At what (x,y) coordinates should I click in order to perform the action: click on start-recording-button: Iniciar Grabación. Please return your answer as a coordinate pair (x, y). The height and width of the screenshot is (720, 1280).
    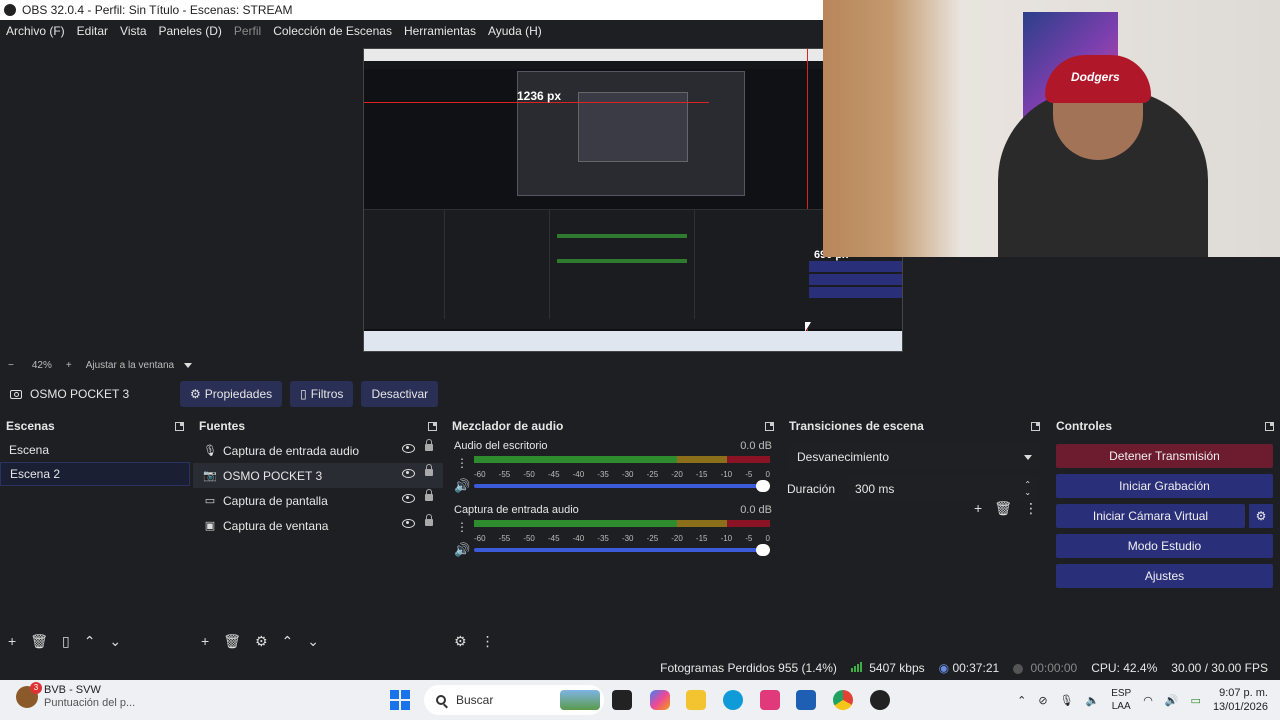
    Looking at the image, I should click on (1164, 486).